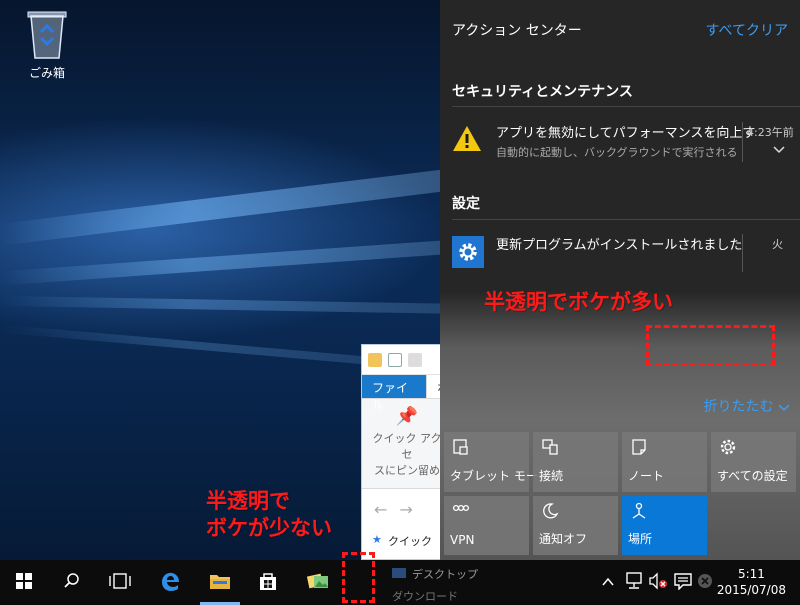 Image resolution: width=800 pixels, height=605 pixels. I want to click on quick-action-quiet-hours: 通知オフ, so click(575, 525).